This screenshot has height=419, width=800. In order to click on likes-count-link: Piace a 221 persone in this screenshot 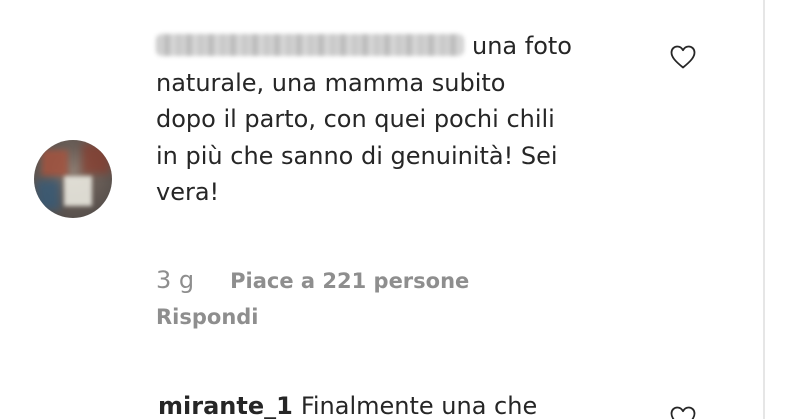, I will do `click(349, 281)`.